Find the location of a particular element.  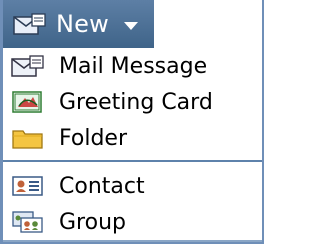

folder-icon is located at coordinates (28, 138).